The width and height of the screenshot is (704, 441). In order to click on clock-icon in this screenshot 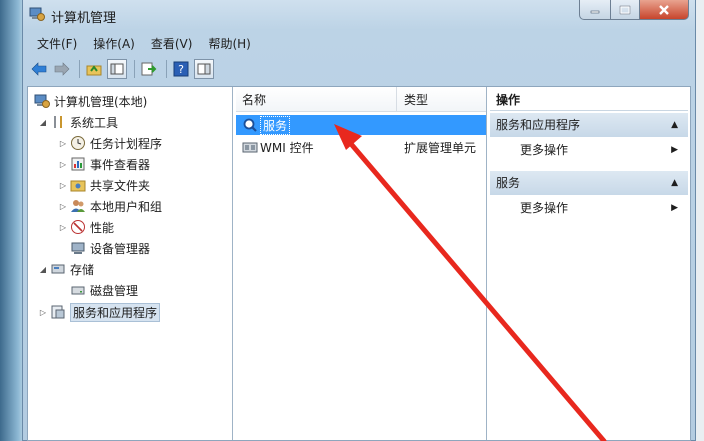, I will do `click(78, 143)`.